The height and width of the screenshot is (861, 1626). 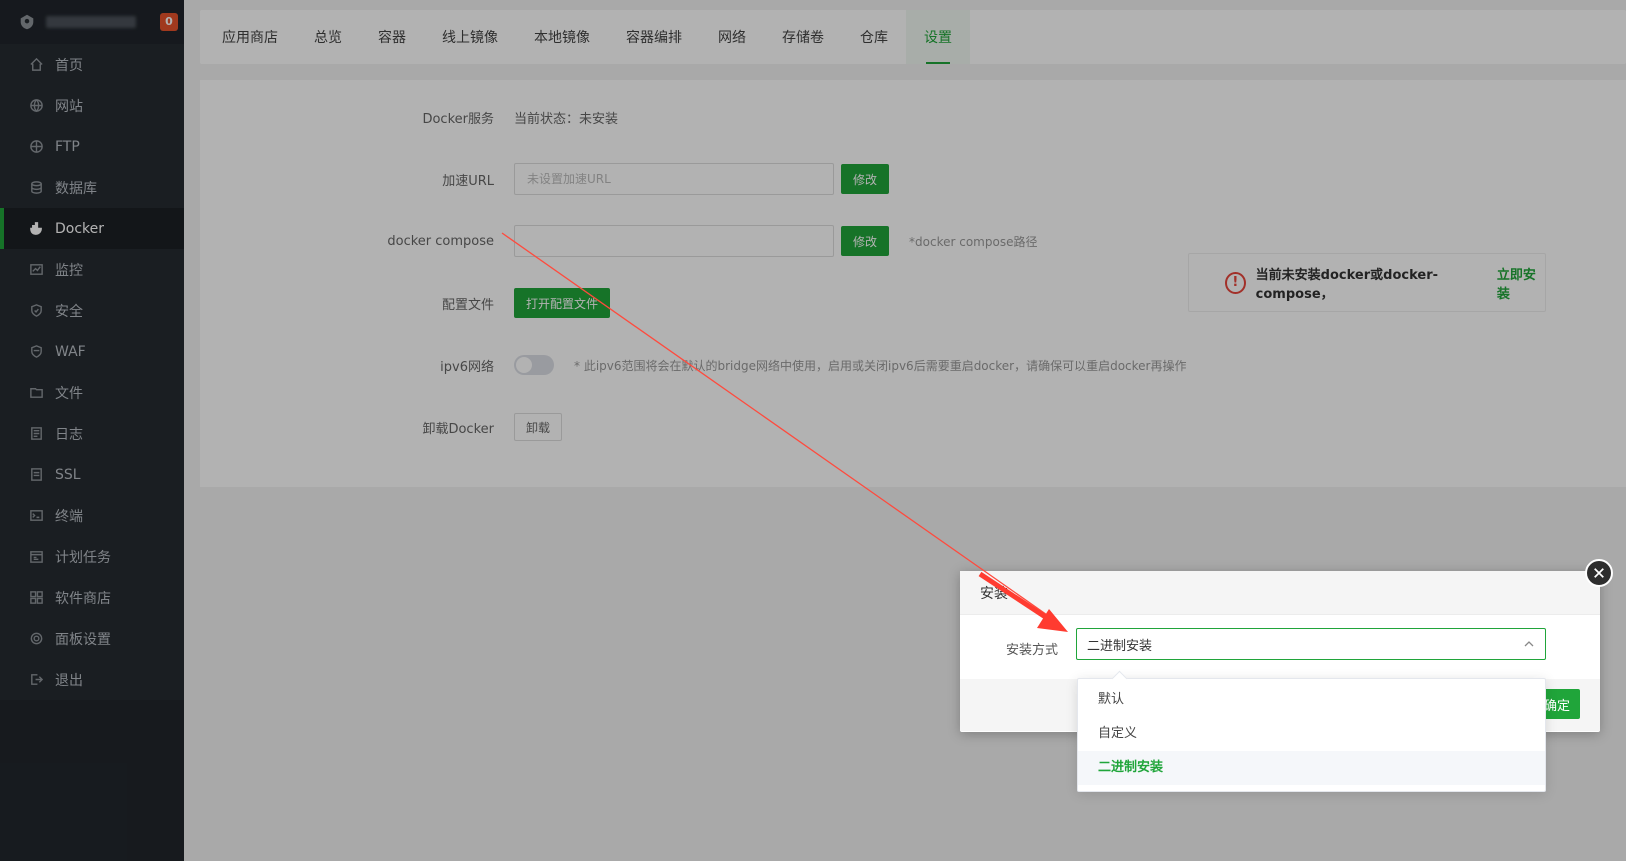 I want to click on dialog-title: 安装, so click(x=1280, y=593).